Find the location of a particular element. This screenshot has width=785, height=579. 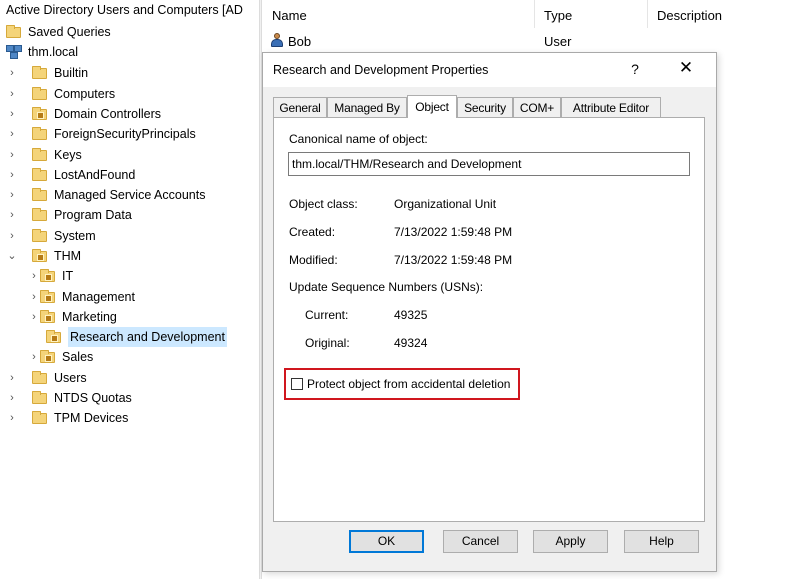

list-row-name: Bob is located at coordinates (300, 41).